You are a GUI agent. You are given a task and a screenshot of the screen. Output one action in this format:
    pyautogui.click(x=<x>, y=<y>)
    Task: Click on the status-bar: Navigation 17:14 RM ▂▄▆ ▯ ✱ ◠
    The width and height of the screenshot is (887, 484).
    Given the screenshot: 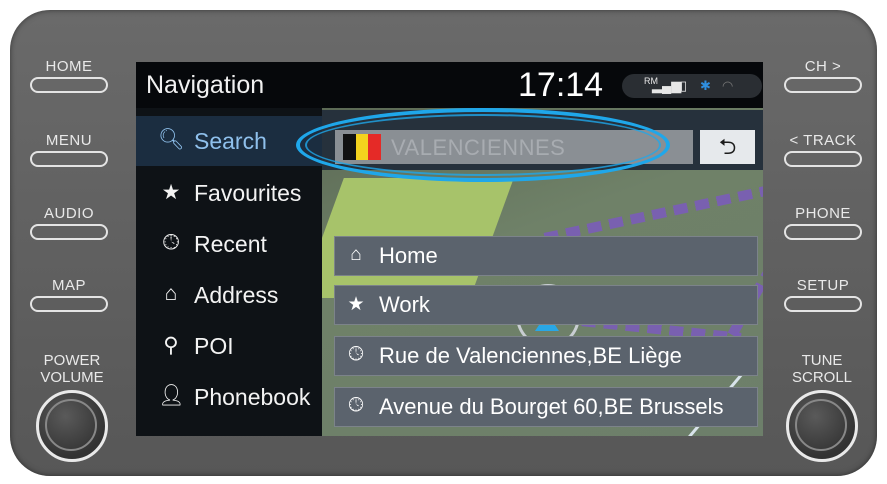 What is the action you would take?
    pyautogui.click(x=449, y=85)
    